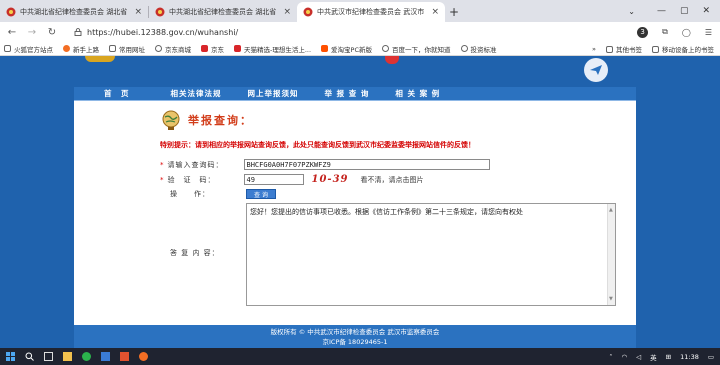  I want to click on query-code-row: * 请输入查询码： BHCFG0A0H7F07PZKWFZ9, so click(356, 164).